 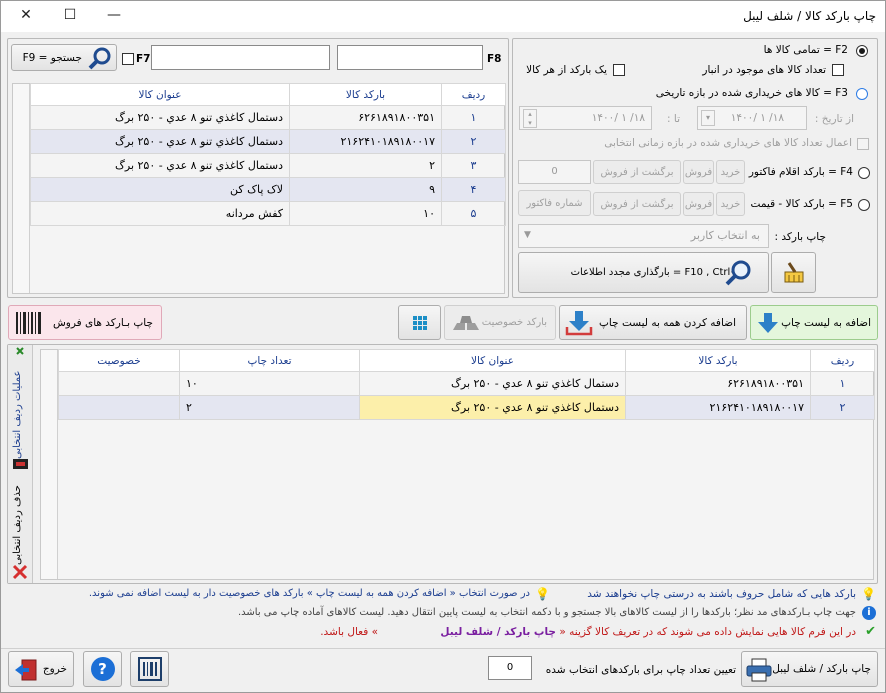 I want to click on buy-button-f5: خرید, so click(x=730, y=204).